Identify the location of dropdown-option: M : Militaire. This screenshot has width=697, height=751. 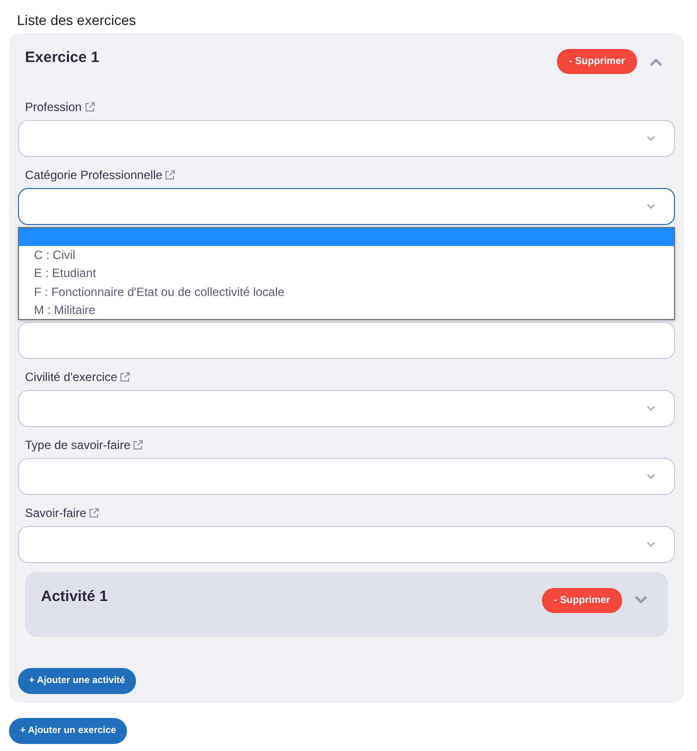
(346, 309).